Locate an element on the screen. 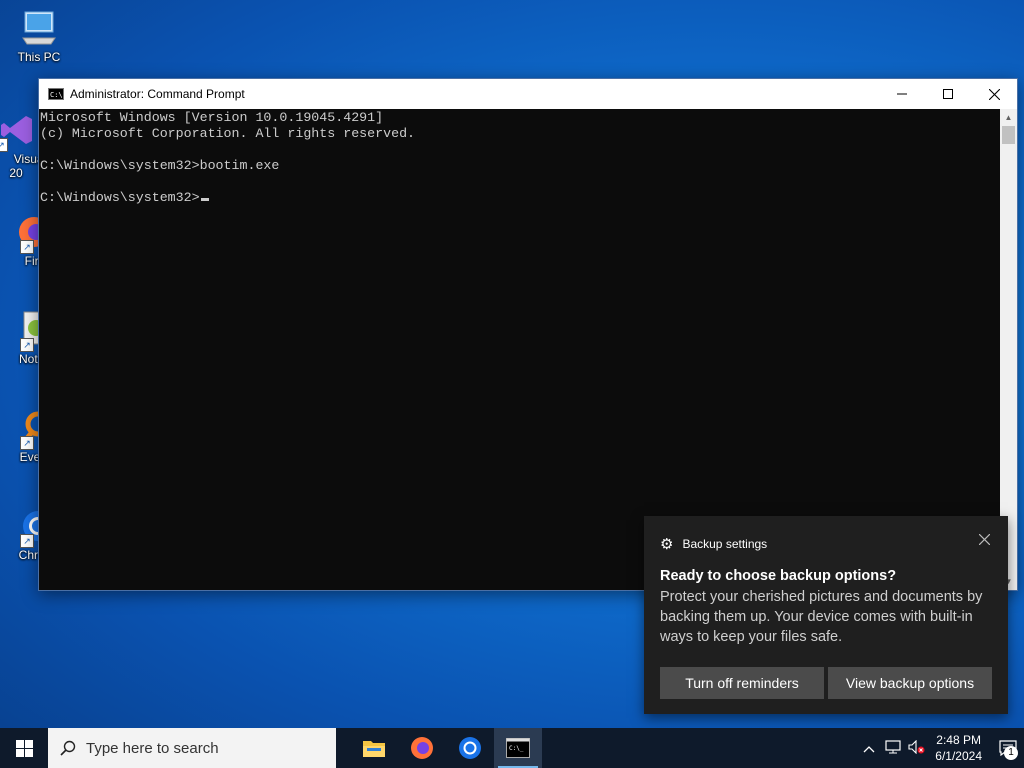 The width and height of the screenshot is (1024, 768). minimize-icon is located at coordinates (902, 94).